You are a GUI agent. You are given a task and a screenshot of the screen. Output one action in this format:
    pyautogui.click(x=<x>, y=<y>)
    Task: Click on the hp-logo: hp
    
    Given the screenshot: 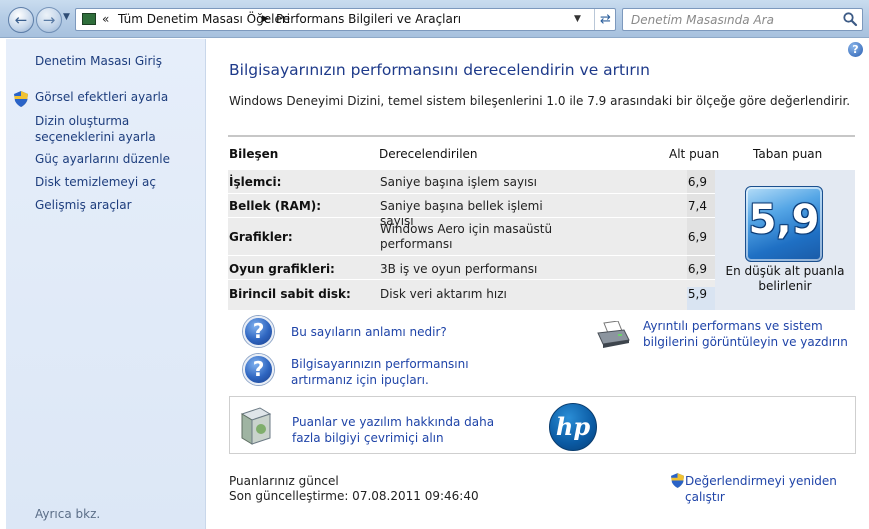 What is the action you would take?
    pyautogui.click(x=573, y=427)
    